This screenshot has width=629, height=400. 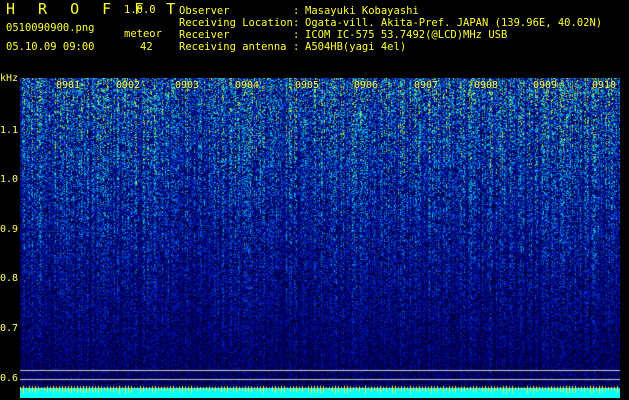 I want to click on x-tick: 0902, so click(x=128, y=85).